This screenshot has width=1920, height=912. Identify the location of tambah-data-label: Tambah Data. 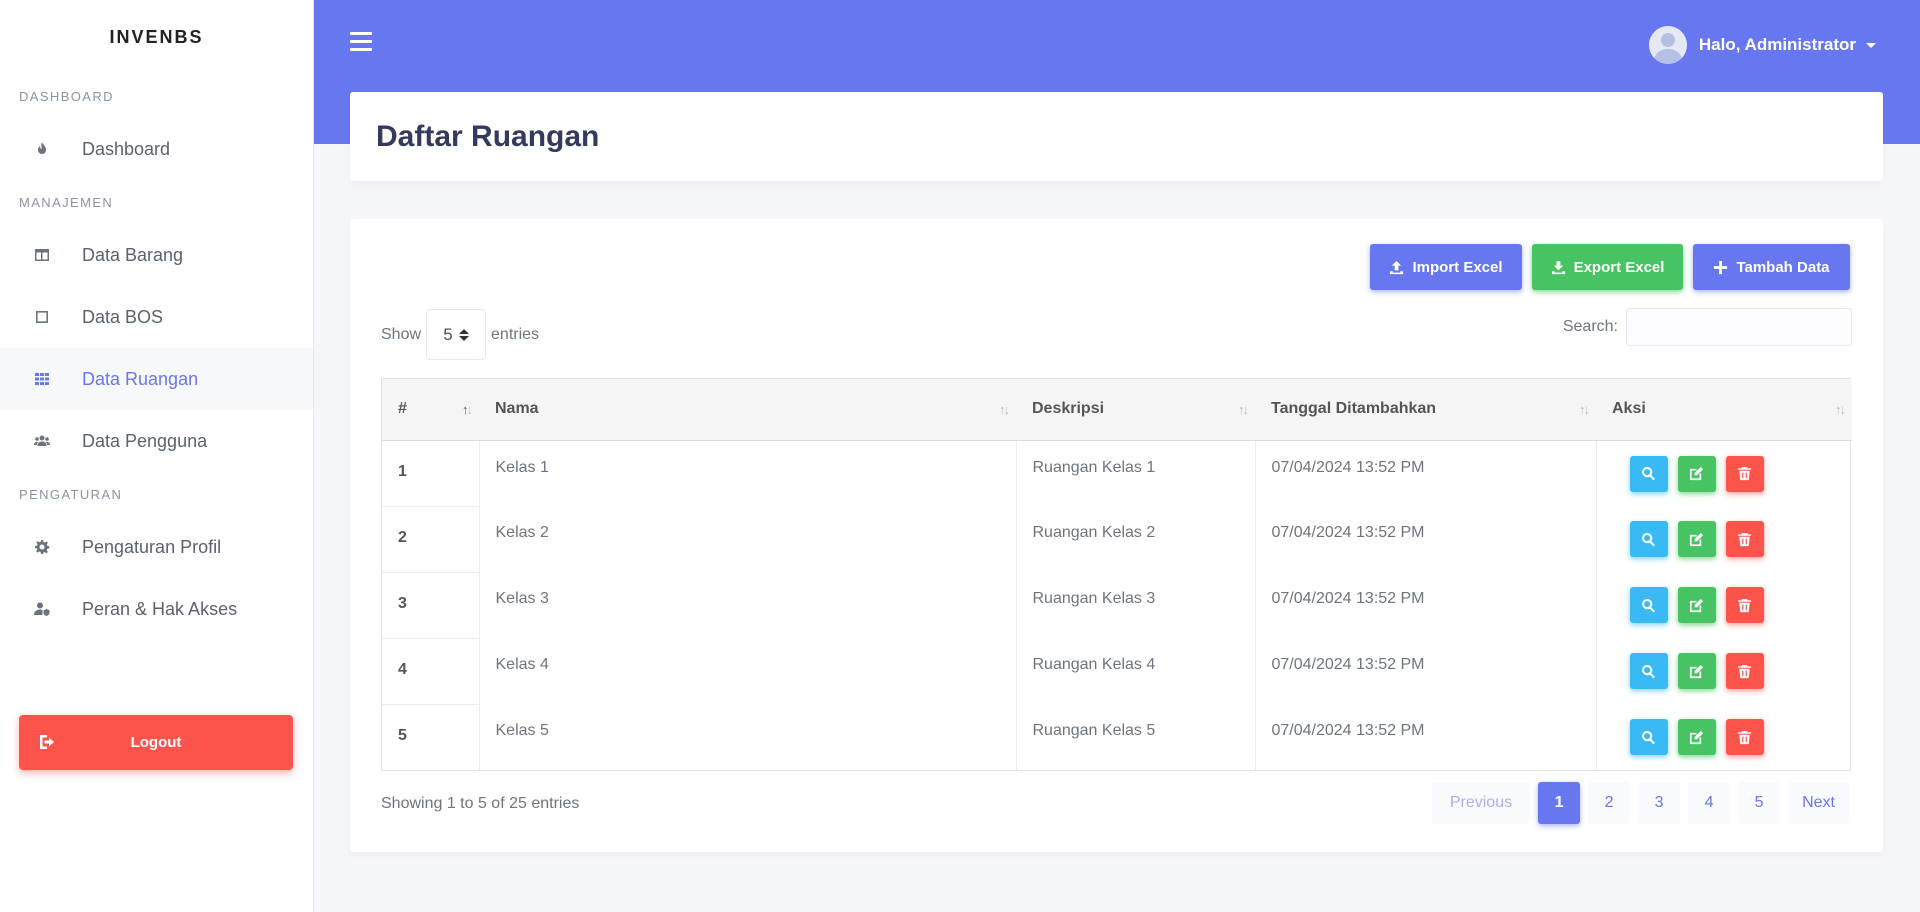
(1783, 267).